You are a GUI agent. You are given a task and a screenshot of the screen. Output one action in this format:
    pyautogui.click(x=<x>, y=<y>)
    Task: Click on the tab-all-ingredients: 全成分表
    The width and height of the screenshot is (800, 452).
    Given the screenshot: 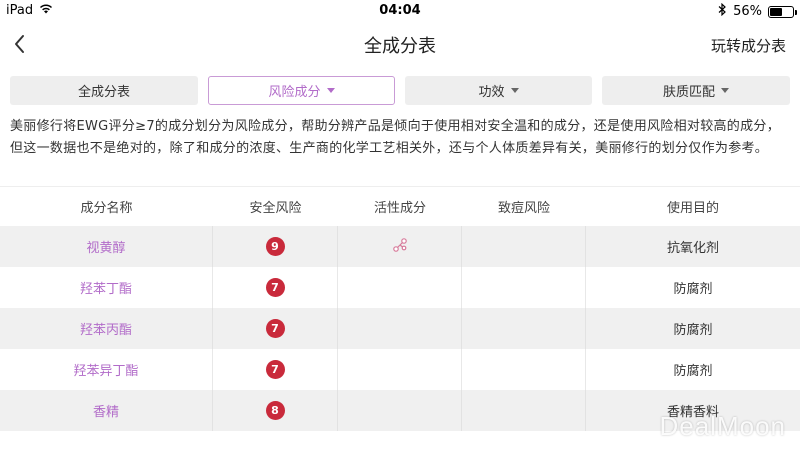 What is the action you would take?
    pyautogui.click(x=104, y=90)
    